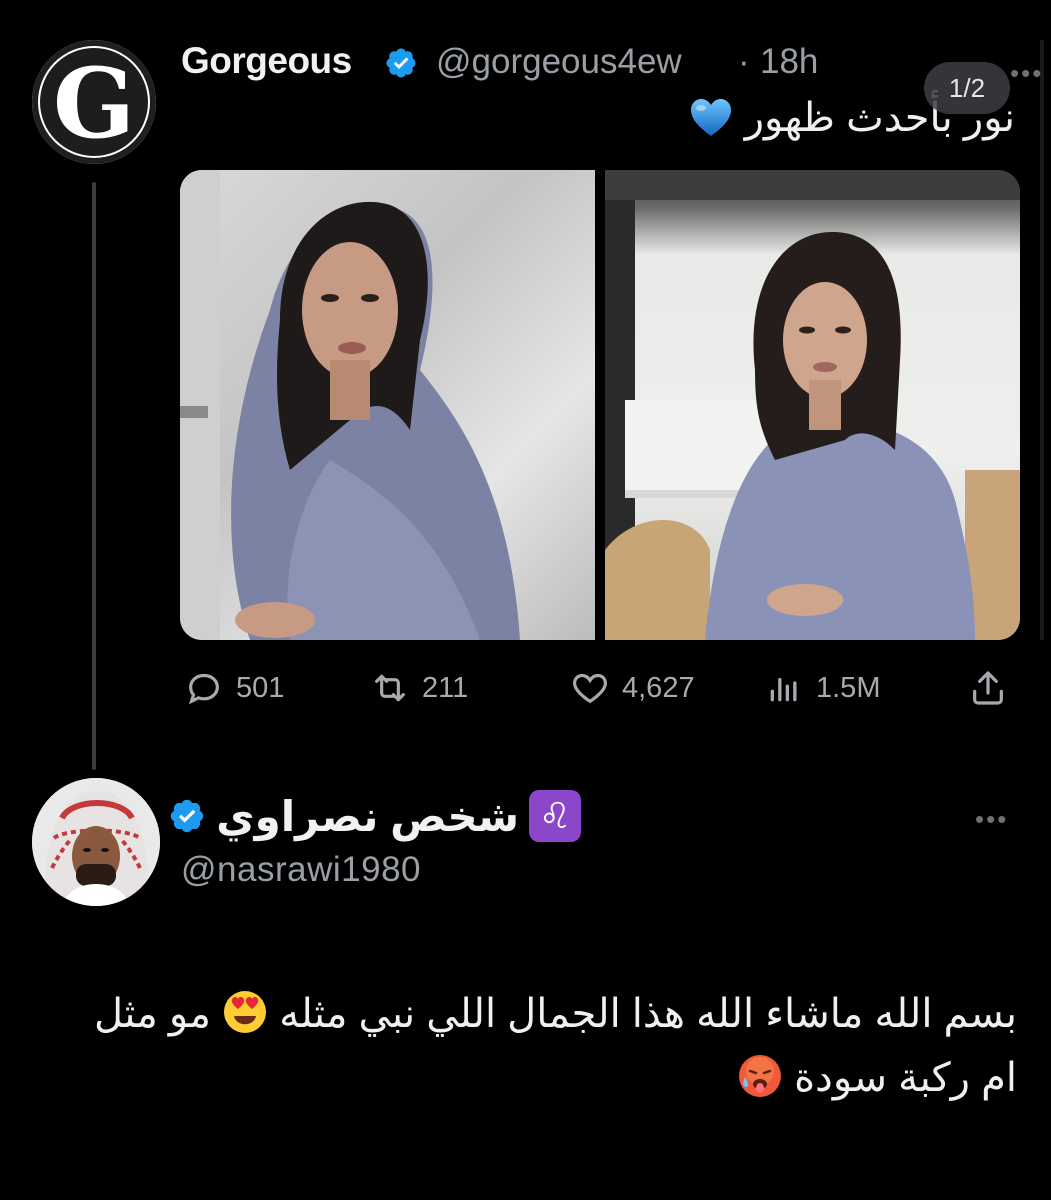 This screenshot has height=1200, width=1051. Describe the element at coordinates (967, 88) in the screenshot. I see `media-counter: 1/2` at that location.